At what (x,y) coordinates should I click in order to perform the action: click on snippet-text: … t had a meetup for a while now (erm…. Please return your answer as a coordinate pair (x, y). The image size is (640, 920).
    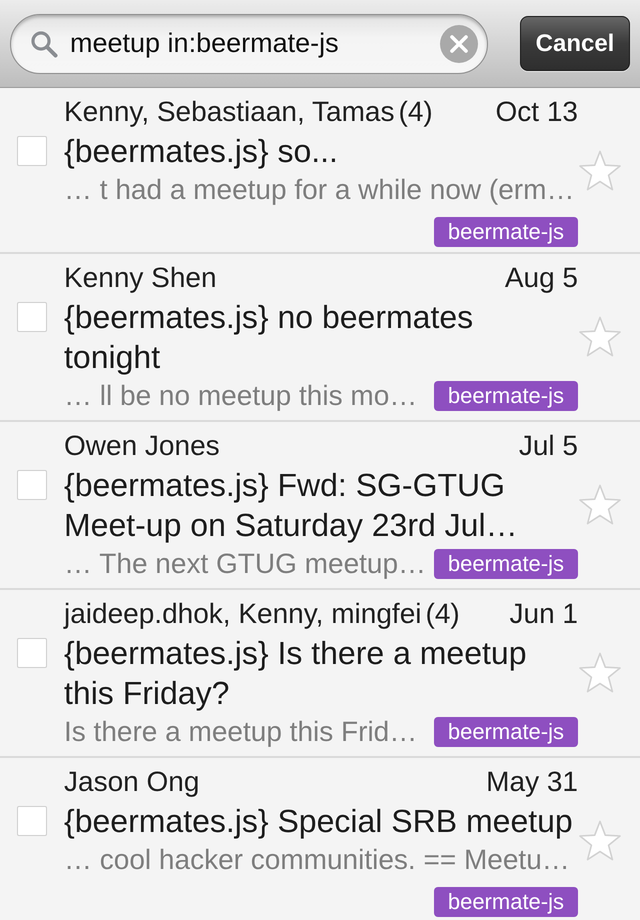
    Looking at the image, I should click on (319, 190).